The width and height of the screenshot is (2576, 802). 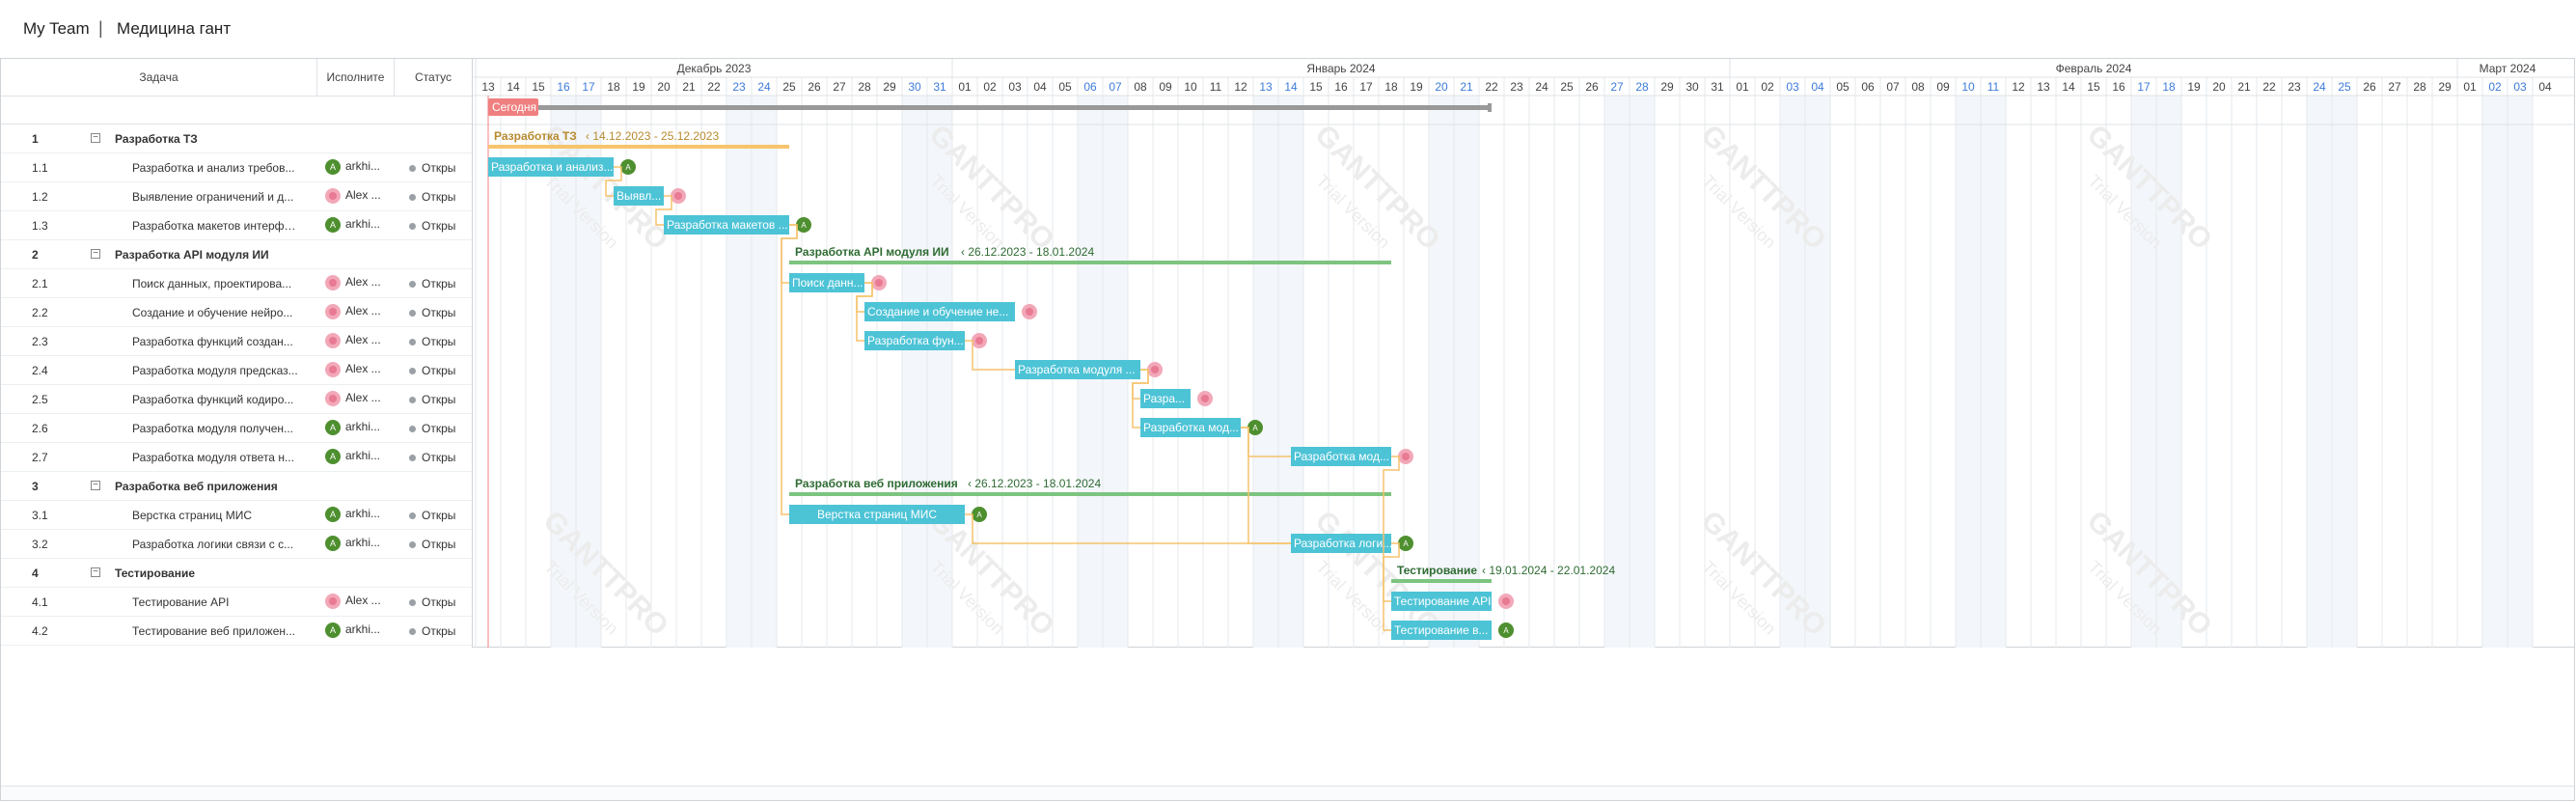 What do you see at coordinates (1266, 87) in the screenshot?
I see `day-label: 13` at bounding box center [1266, 87].